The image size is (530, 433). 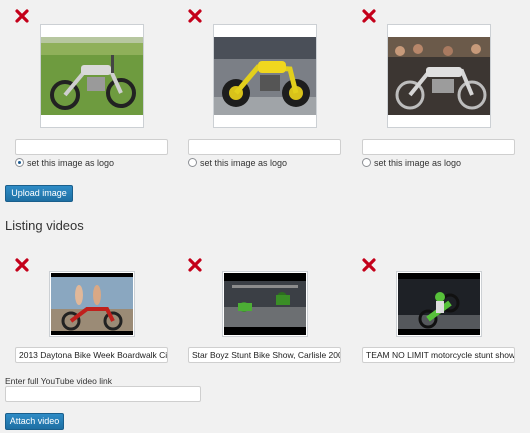 What do you see at coordinates (369, 265) in the screenshot?
I see `delete-video-3-icon` at bounding box center [369, 265].